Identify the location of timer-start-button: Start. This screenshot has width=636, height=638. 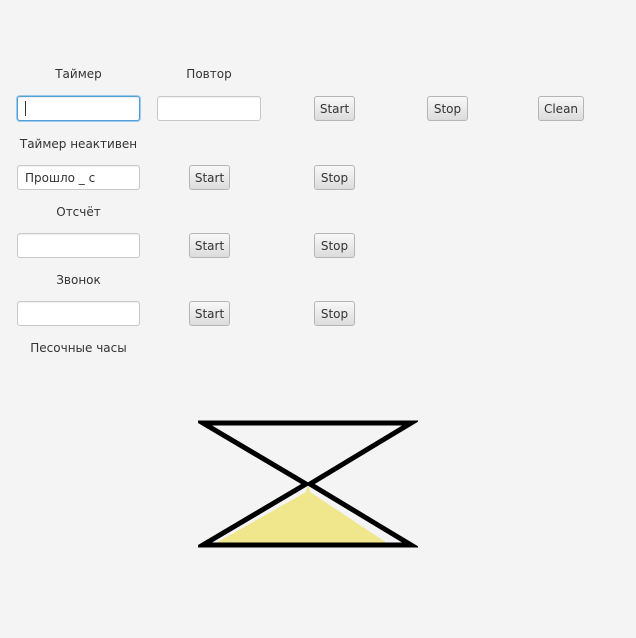
(334, 108).